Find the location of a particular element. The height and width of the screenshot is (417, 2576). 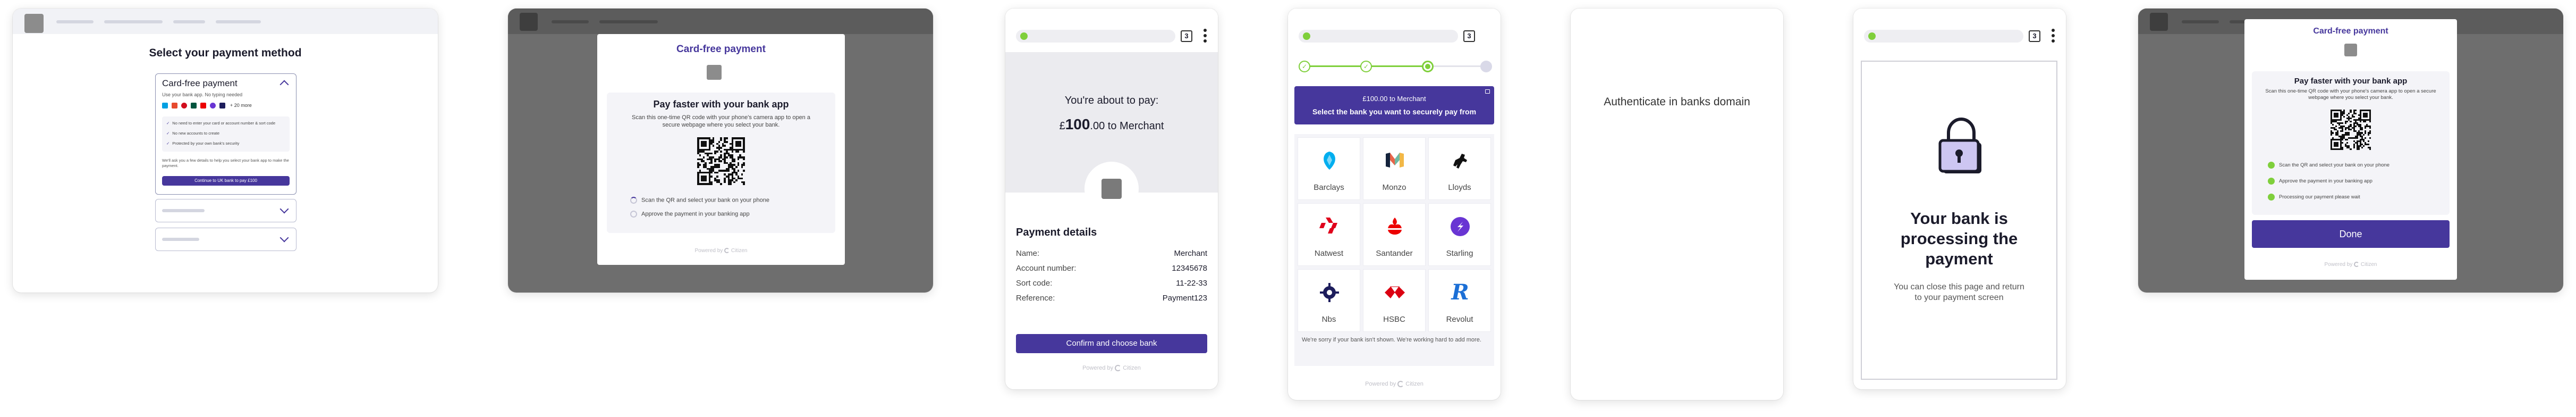

bank-label: Nbs is located at coordinates (1328, 319).